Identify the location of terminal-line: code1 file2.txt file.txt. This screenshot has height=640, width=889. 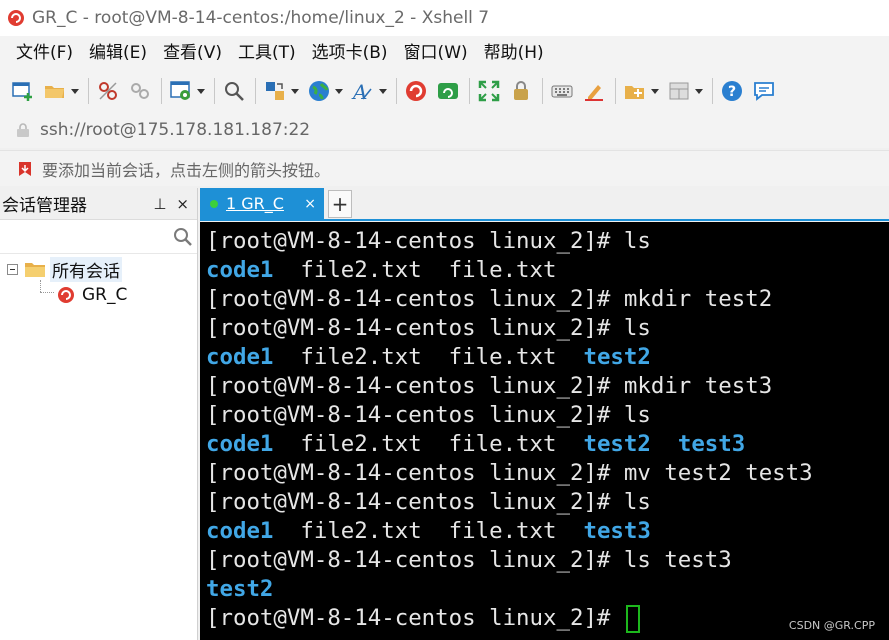
(547, 270).